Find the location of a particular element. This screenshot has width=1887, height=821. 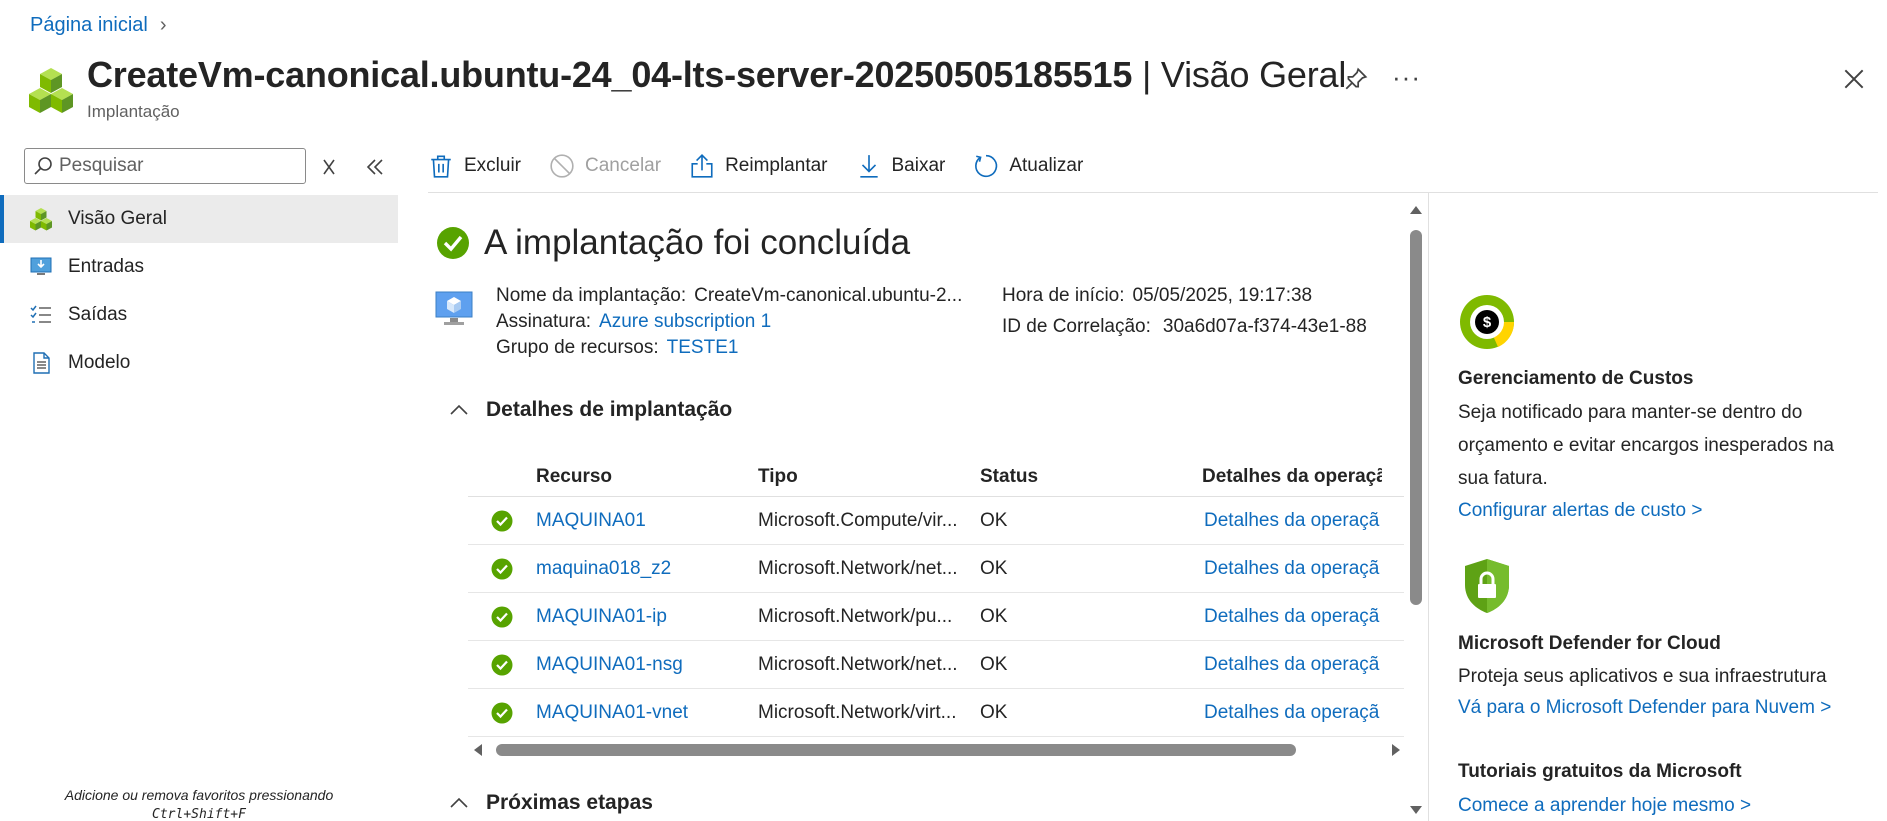

scroll-down-icon is located at coordinates (1416, 810).